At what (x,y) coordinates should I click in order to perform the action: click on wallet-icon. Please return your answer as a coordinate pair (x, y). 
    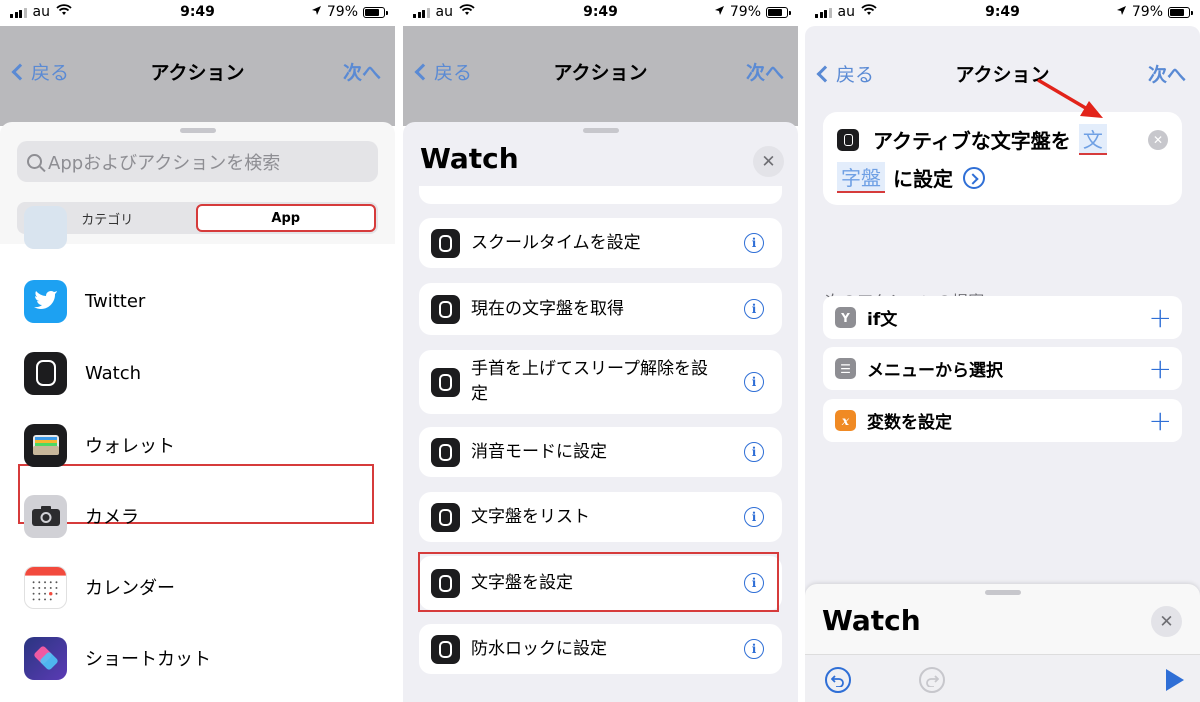
    Looking at the image, I should click on (45, 445).